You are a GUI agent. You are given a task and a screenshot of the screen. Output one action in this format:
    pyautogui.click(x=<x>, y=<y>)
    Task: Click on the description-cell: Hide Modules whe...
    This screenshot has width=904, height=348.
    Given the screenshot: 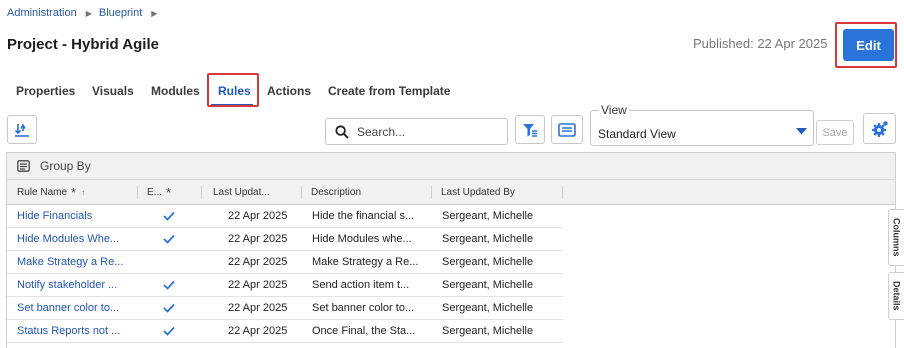 What is the action you would take?
    pyautogui.click(x=362, y=239)
    